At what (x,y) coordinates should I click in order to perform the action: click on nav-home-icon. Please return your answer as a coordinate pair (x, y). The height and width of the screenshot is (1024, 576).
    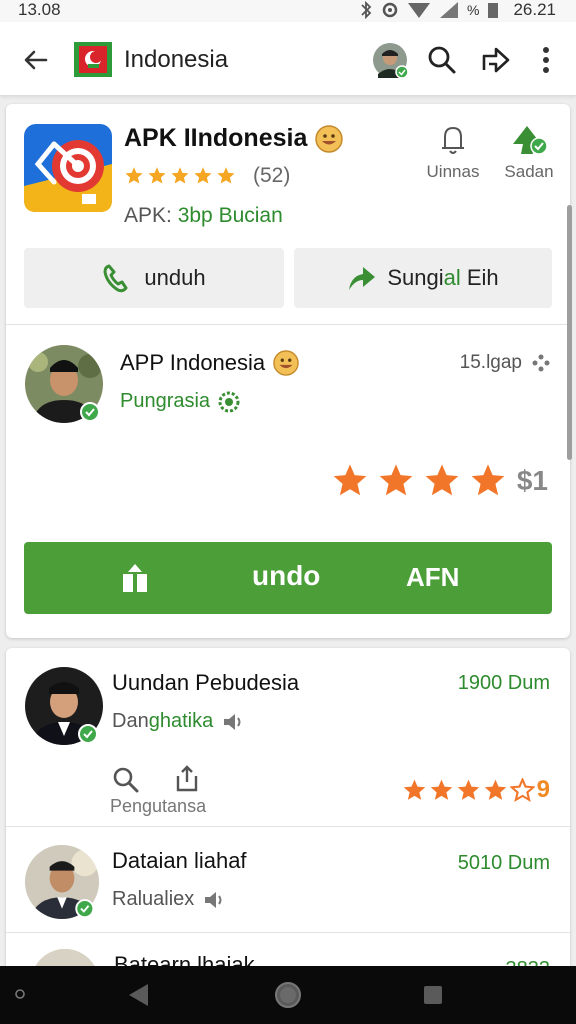
    Looking at the image, I should click on (288, 995).